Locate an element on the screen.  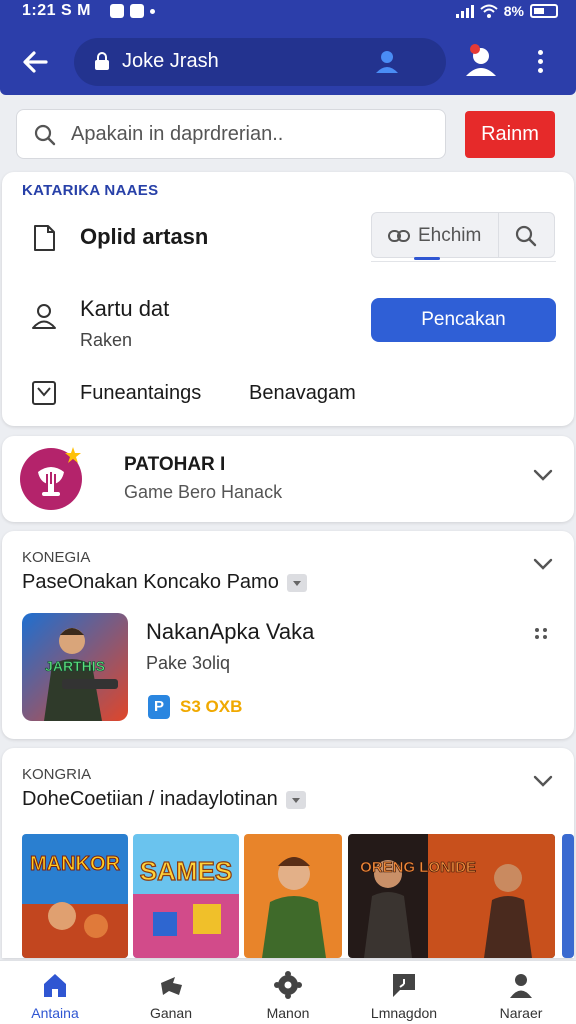
profile-avatar is located at coordinates (481, 61).